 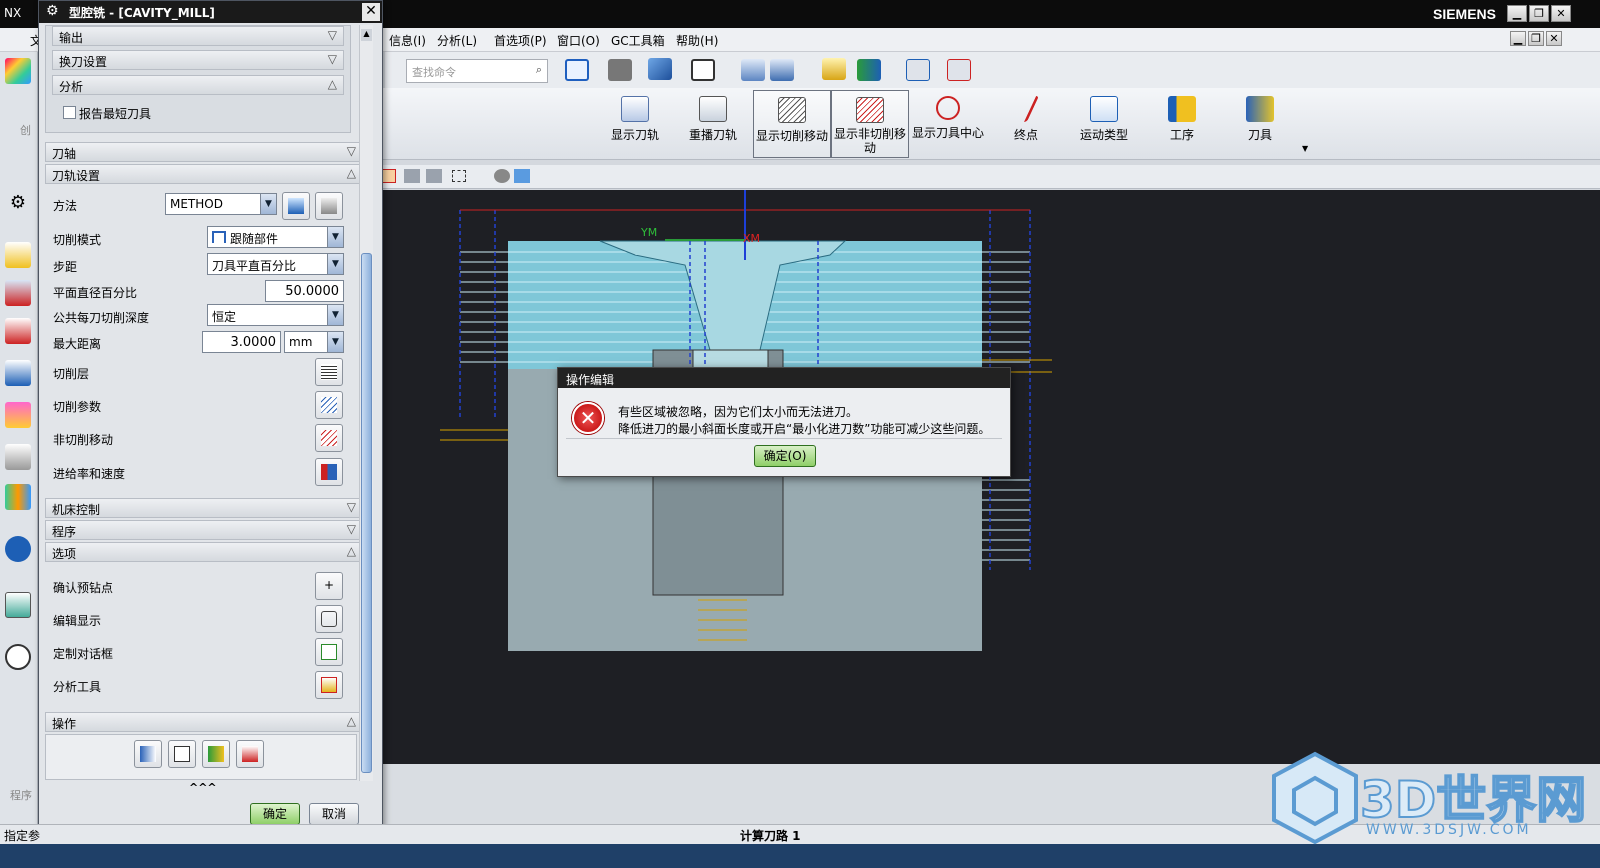 What do you see at coordinates (407, 40) in the screenshot?
I see `menu-info: 信息(I)` at bounding box center [407, 40].